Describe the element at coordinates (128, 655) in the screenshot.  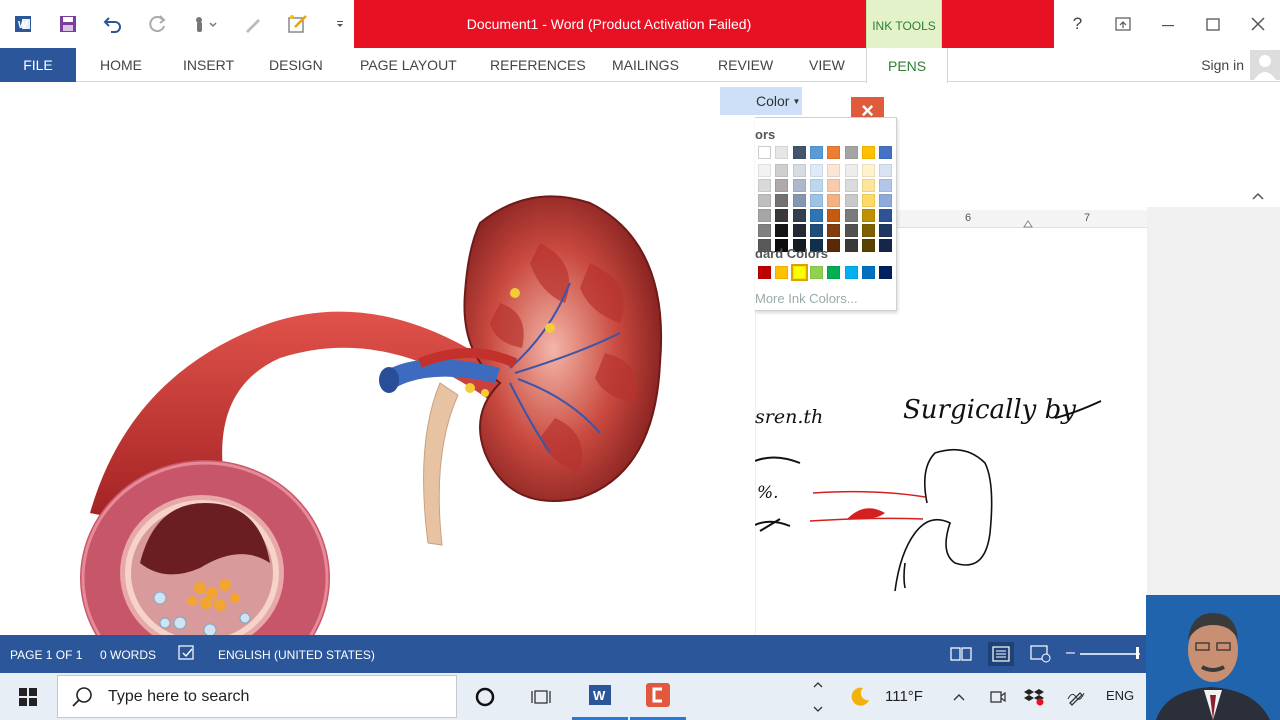
I see `word-count: 0 WORDS` at that location.